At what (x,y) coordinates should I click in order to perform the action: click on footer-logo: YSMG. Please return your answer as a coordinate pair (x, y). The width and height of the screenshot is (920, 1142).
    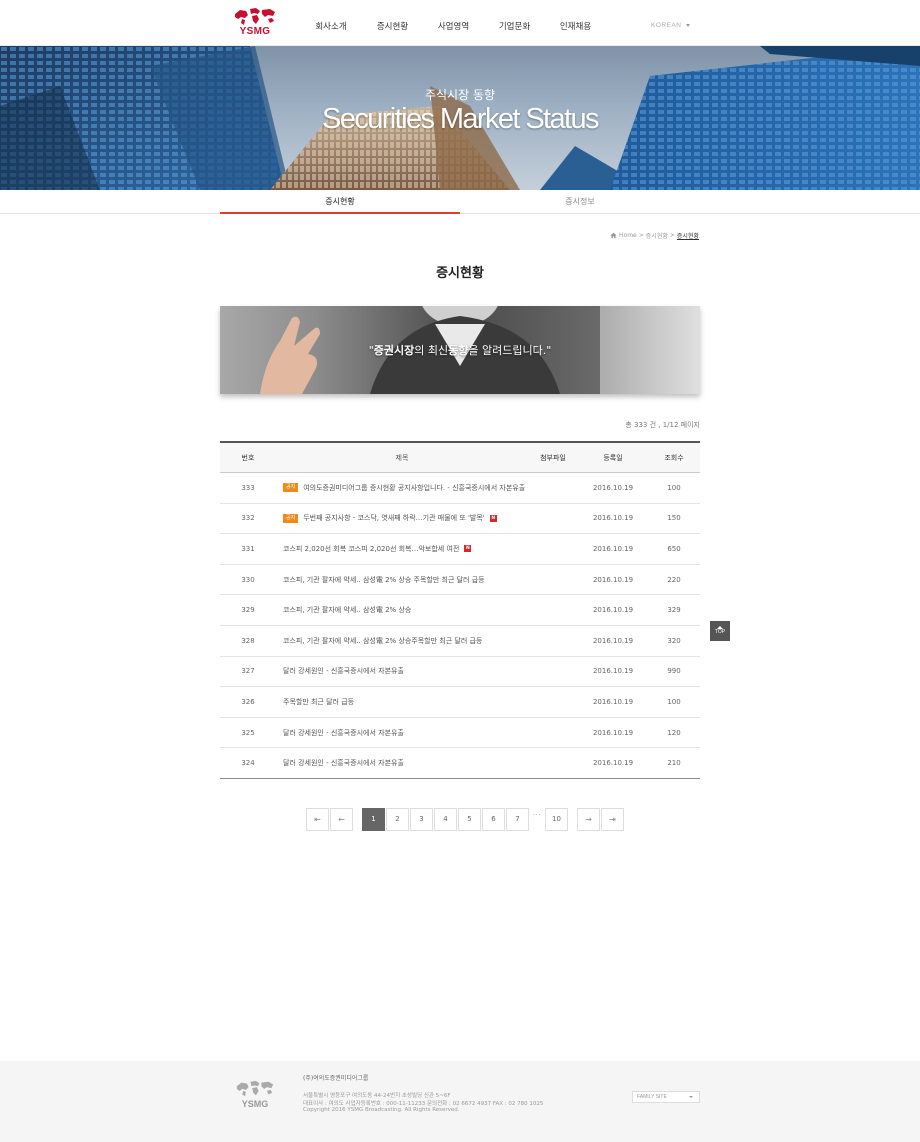
    Looking at the image, I should click on (255, 1094).